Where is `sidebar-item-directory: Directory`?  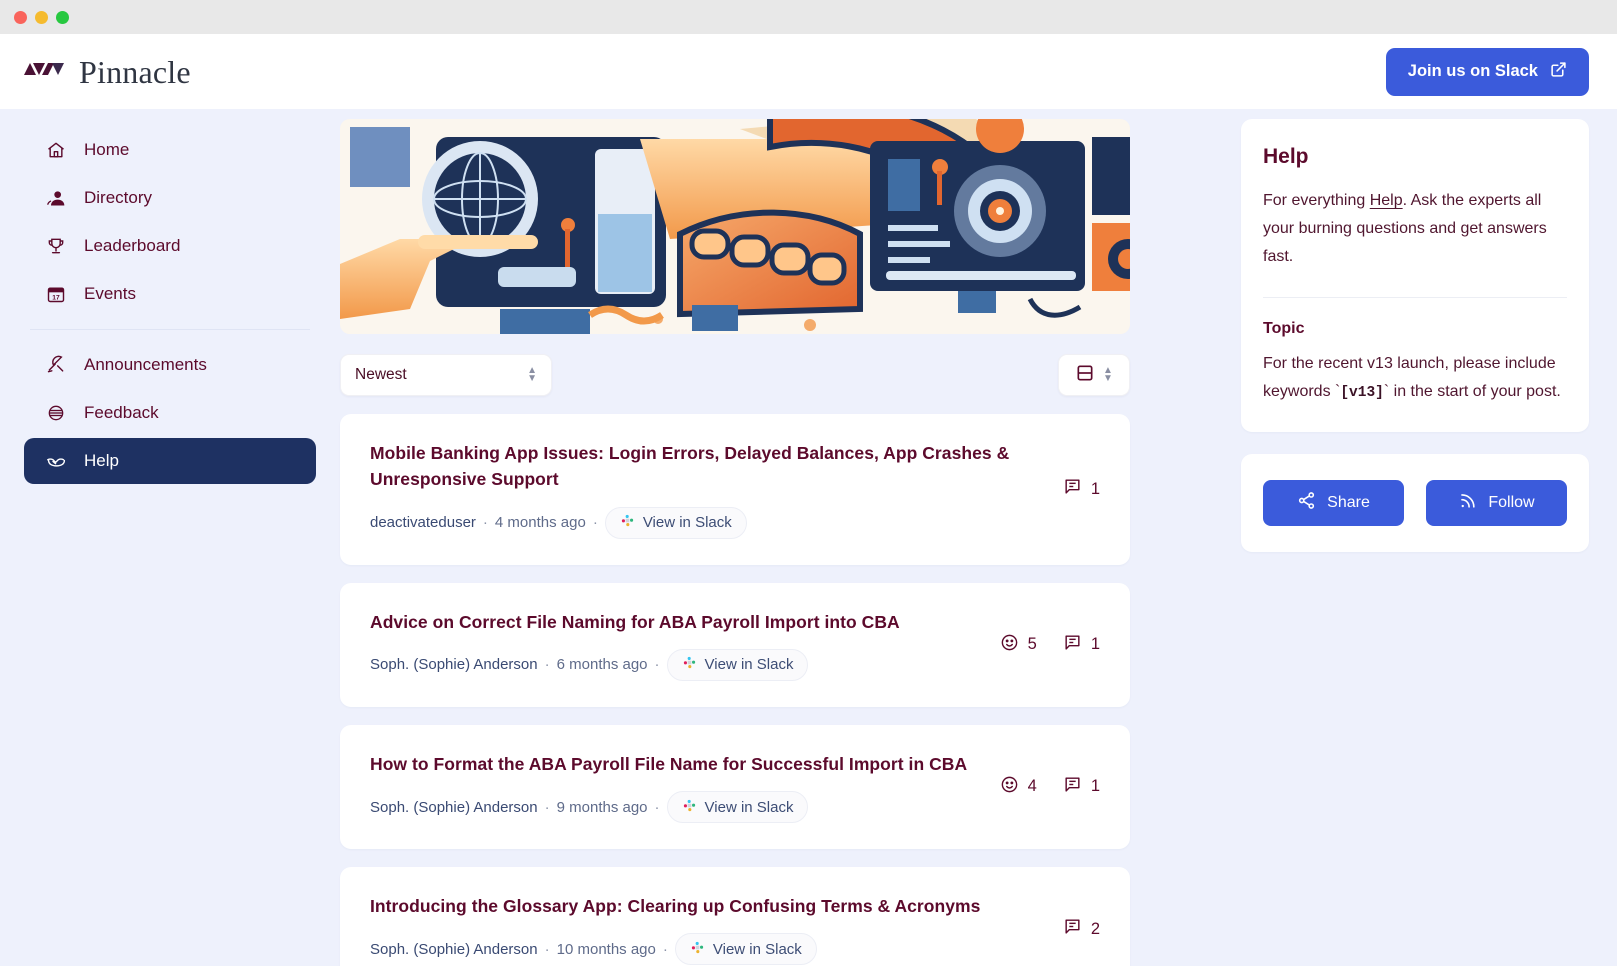 sidebar-item-directory: Directory is located at coordinates (170, 198).